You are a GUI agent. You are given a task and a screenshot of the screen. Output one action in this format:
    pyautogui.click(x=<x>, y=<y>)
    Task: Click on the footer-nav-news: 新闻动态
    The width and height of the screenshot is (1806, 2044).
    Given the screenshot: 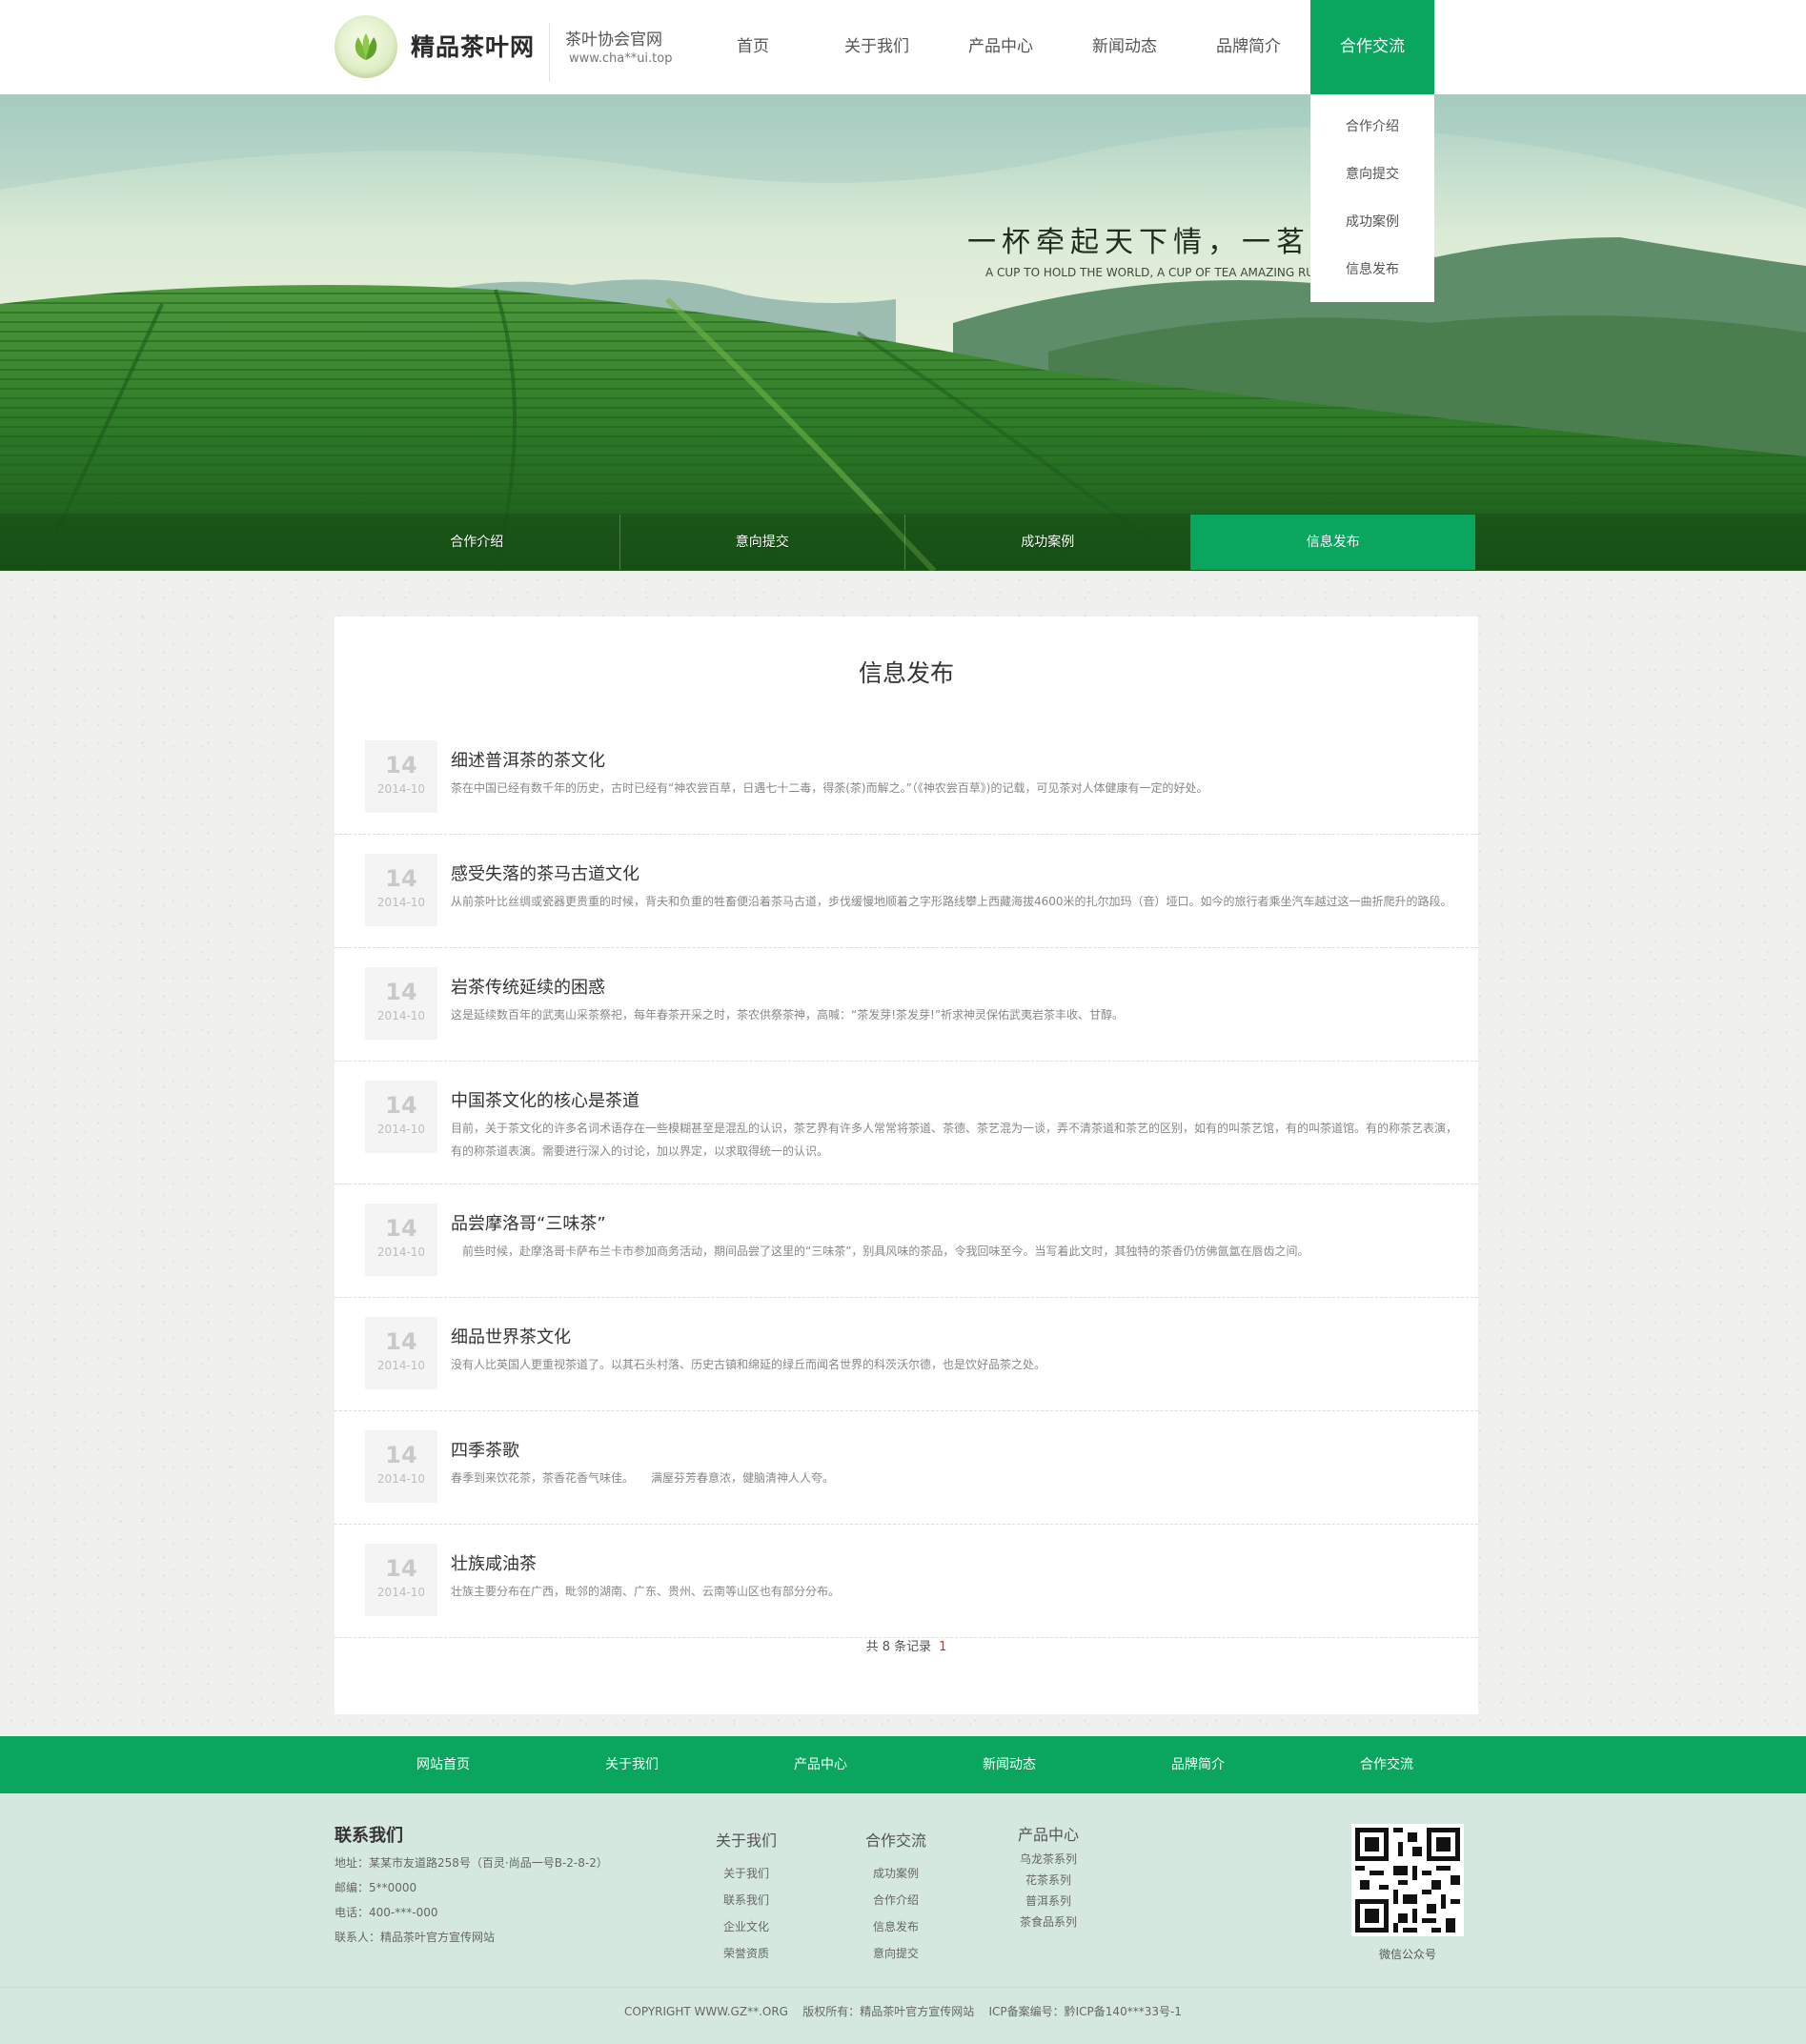 What is the action you would take?
    pyautogui.click(x=1009, y=1764)
    